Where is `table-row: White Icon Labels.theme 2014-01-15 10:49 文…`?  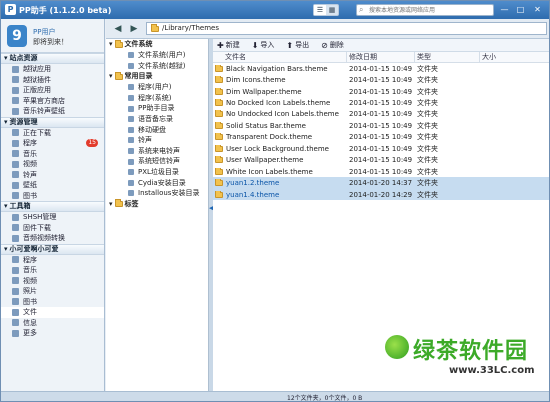
table-row: White Icon Labels.theme 2014-01-15 10:49 文… is located at coordinates (381, 171).